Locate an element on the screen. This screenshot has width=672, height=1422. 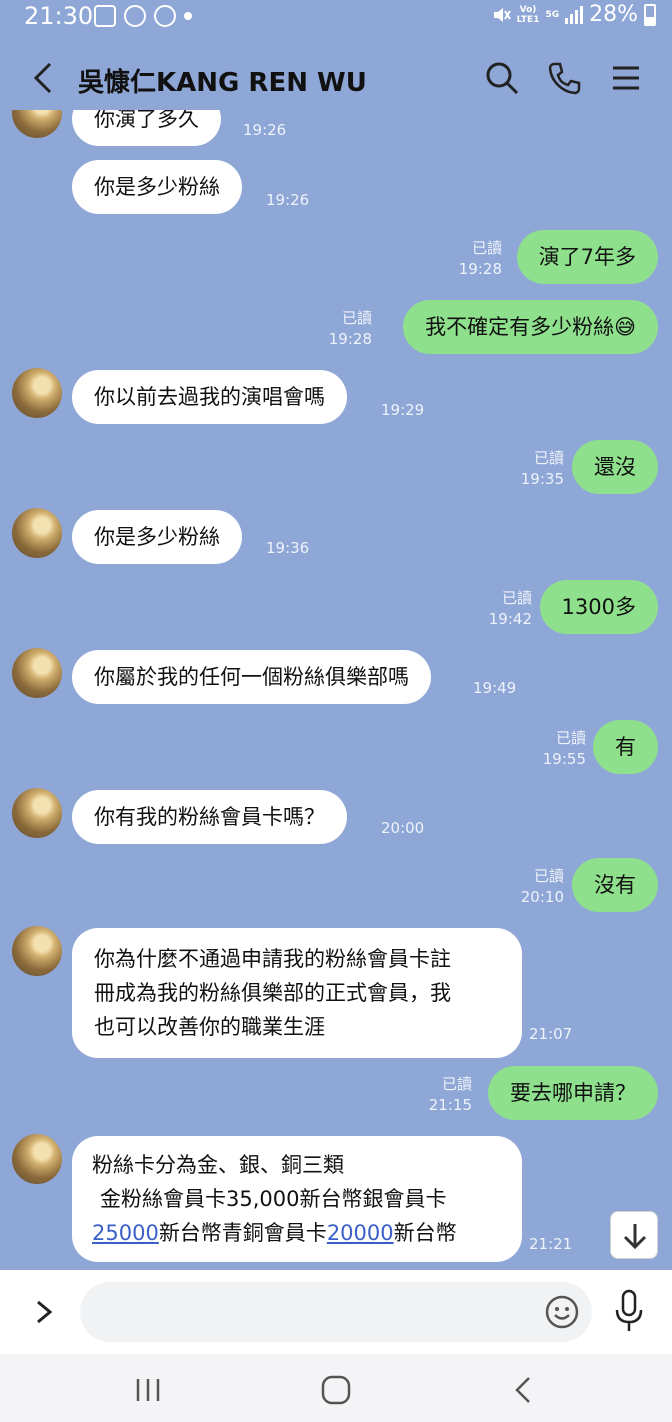
message-time: 21:07 is located at coordinates (551, 1034).